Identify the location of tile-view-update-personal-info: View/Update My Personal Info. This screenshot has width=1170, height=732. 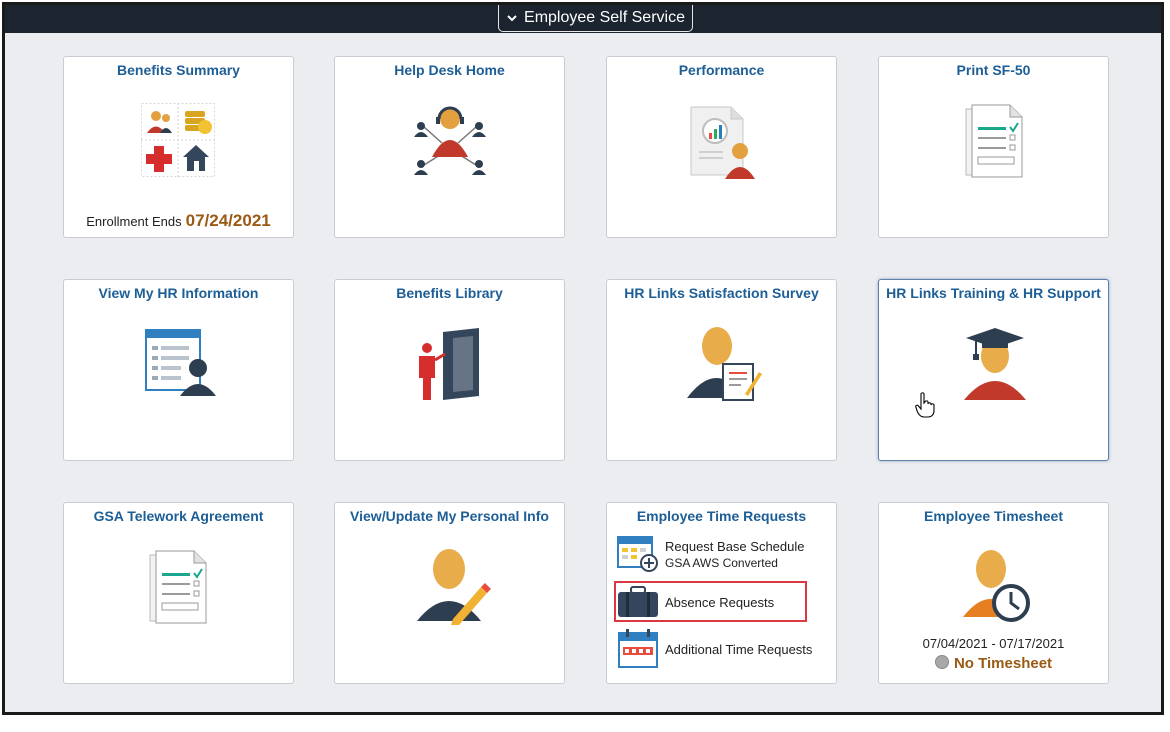
(449, 593).